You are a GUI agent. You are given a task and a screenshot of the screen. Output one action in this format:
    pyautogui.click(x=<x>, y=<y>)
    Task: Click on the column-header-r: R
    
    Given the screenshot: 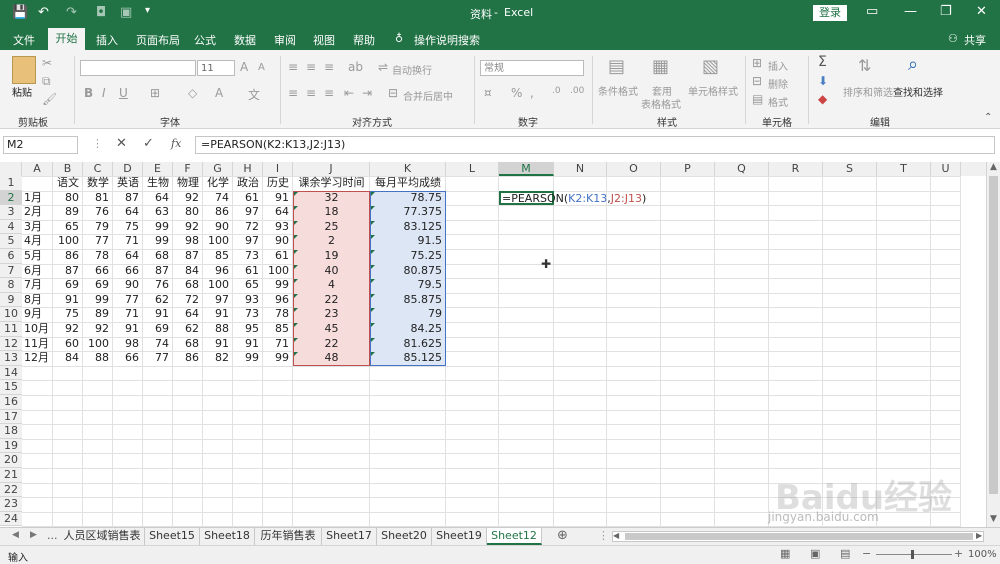 What is the action you would take?
    pyautogui.click(x=796, y=169)
    